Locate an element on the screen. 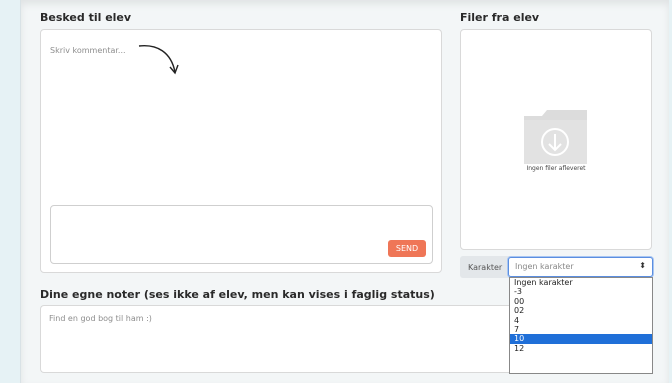  comment-input: SEND is located at coordinates (241, 234).